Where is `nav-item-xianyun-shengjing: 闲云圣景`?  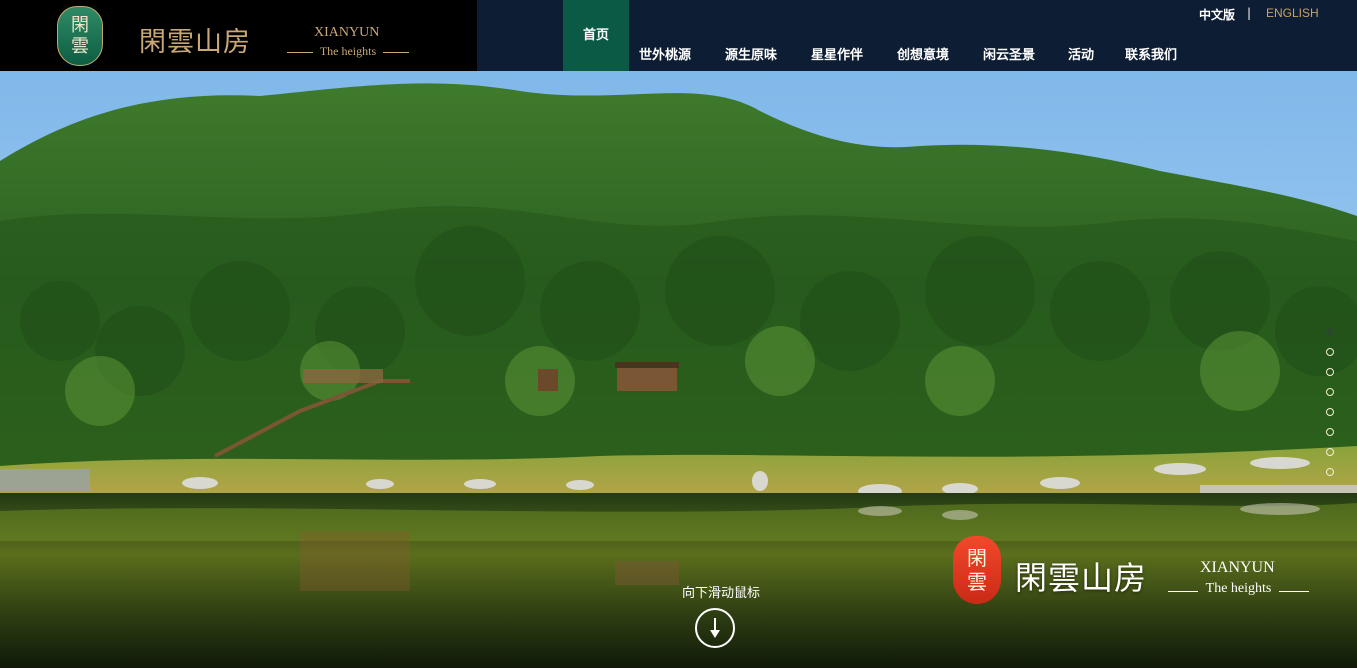 nav-item-xianyun-shengjing: 闲云圣景 is located at coordinates (1009, 53).